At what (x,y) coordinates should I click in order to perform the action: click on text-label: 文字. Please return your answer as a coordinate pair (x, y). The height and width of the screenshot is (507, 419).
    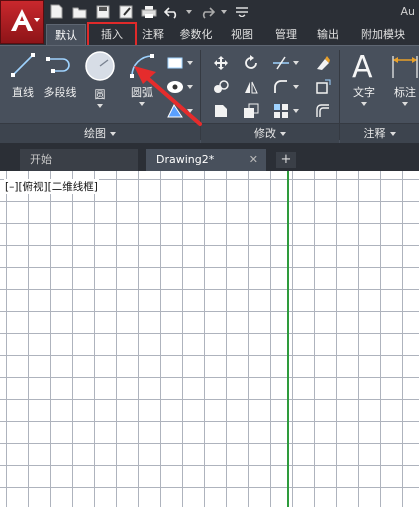
    Looking at the image, I should click on (364, 95).